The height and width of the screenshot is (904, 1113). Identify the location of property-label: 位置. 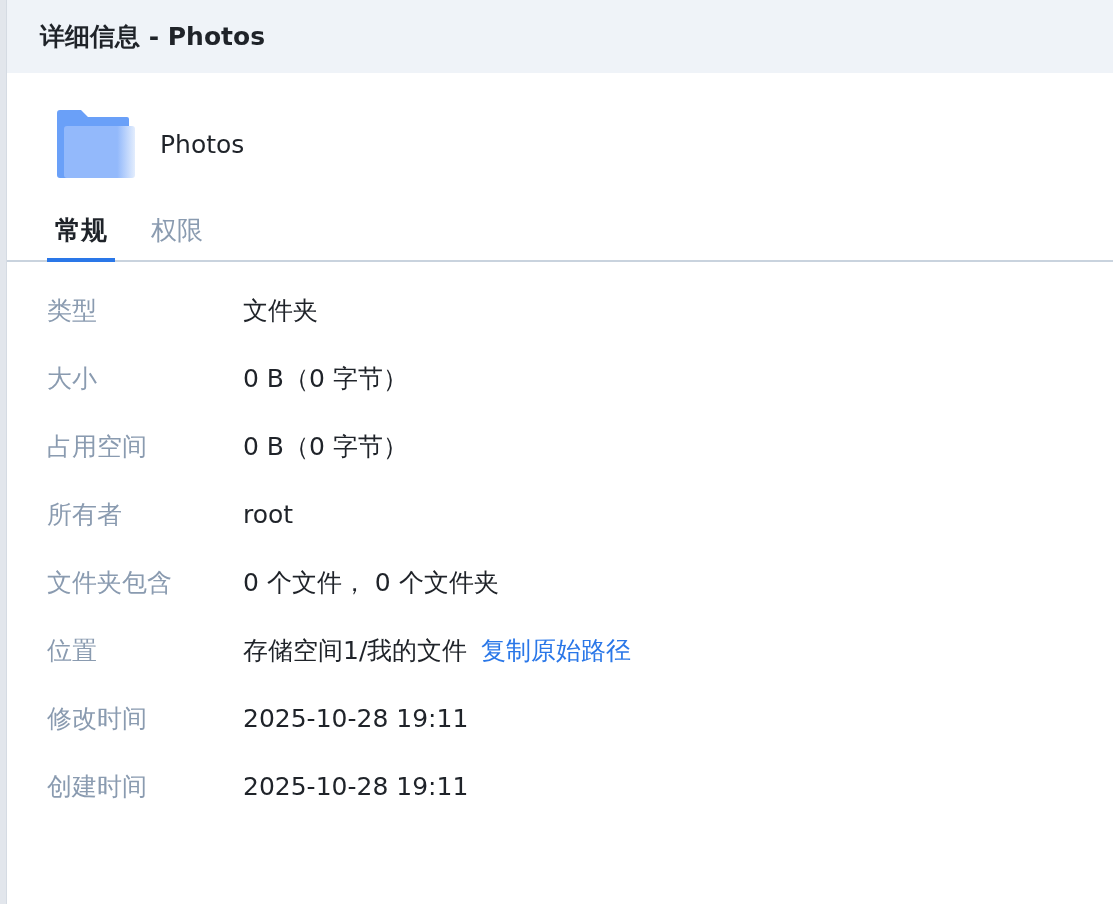
(72, 650).